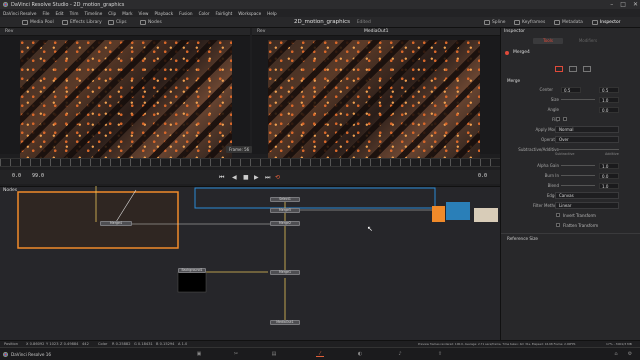 This screenshot has width=640, height=360. I want to click on operator-select: Over, so click(587, 139).